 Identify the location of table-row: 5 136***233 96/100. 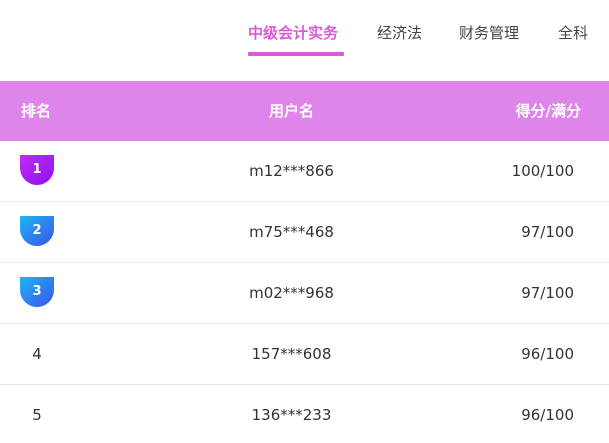
(304, 414).